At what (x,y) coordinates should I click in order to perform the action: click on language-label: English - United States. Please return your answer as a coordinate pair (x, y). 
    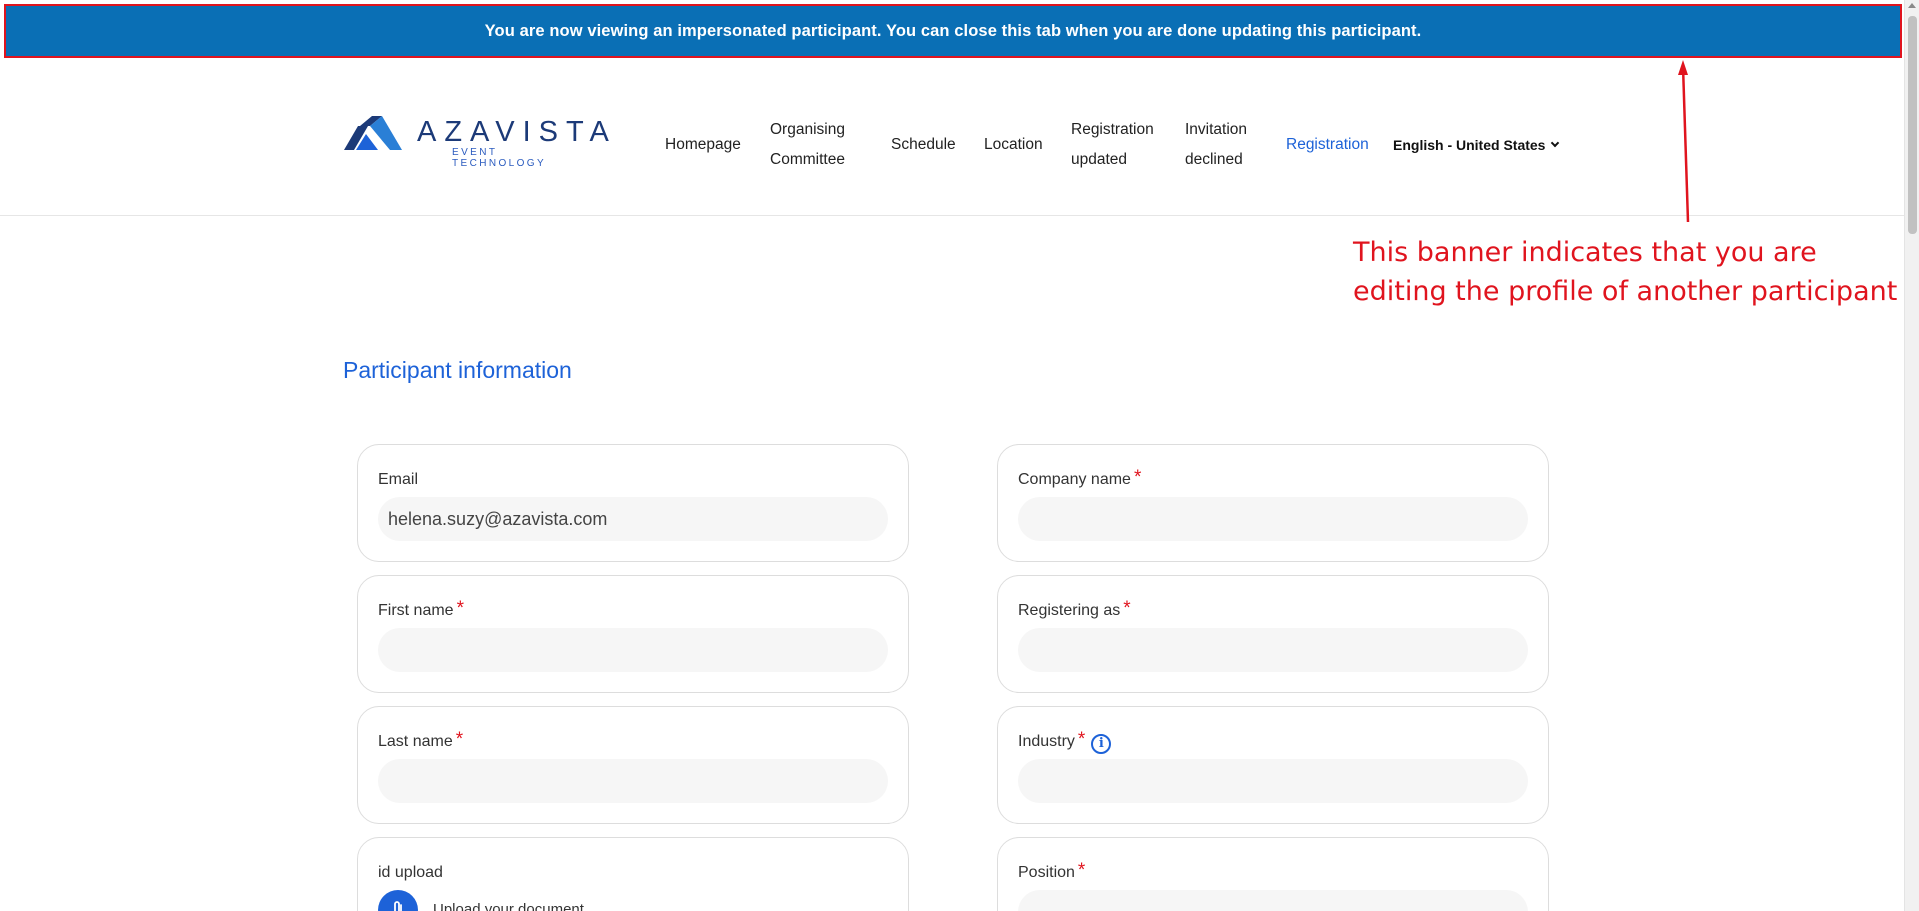
    Looking at the image, I should click on (1469, 145).